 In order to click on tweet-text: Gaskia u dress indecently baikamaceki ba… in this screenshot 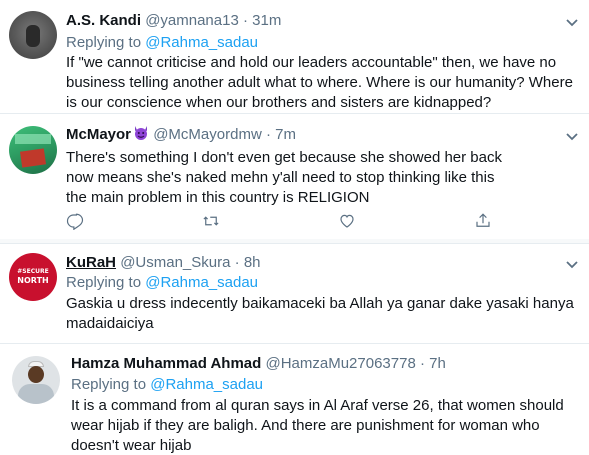, I will do `click(320, 313)`.